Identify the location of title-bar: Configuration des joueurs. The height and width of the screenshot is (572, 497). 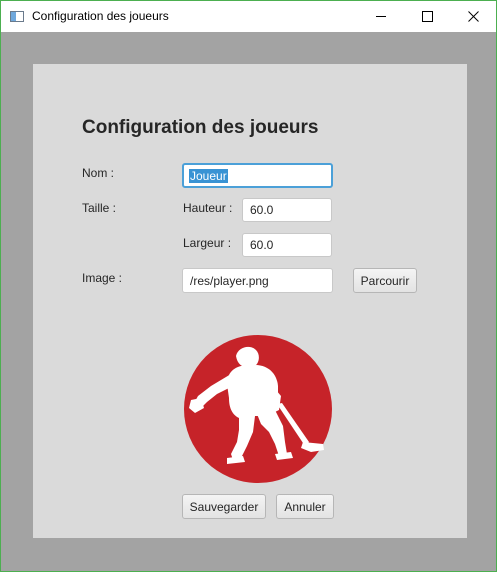
(248, 16).